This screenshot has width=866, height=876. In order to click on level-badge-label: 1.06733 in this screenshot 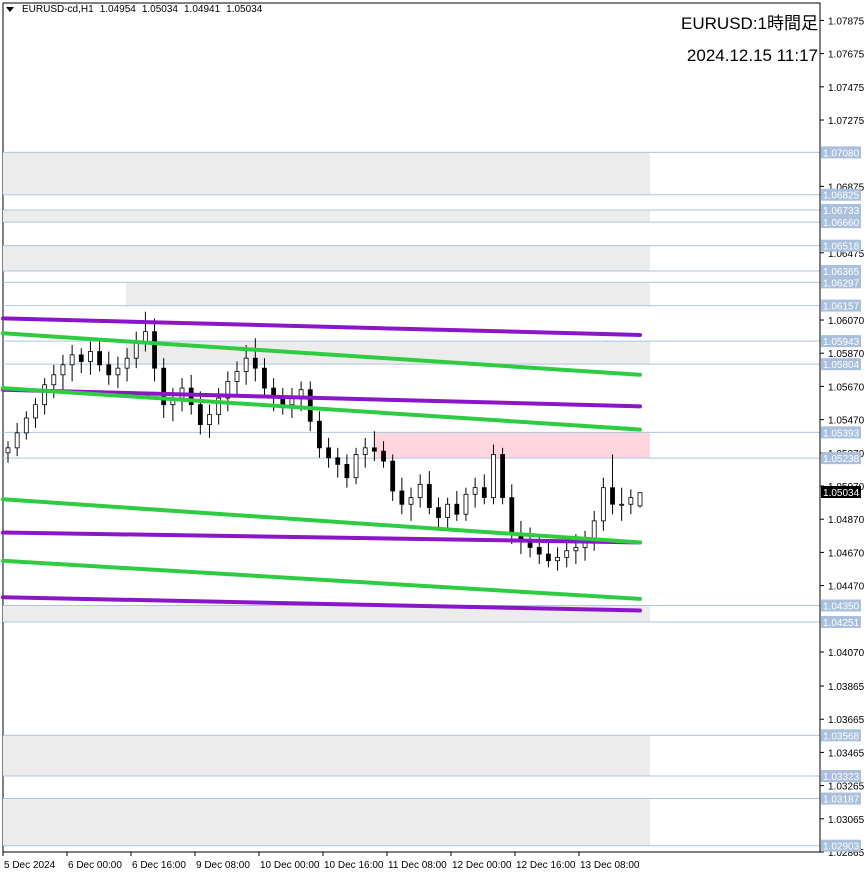, I will do `click(841, 211)`.